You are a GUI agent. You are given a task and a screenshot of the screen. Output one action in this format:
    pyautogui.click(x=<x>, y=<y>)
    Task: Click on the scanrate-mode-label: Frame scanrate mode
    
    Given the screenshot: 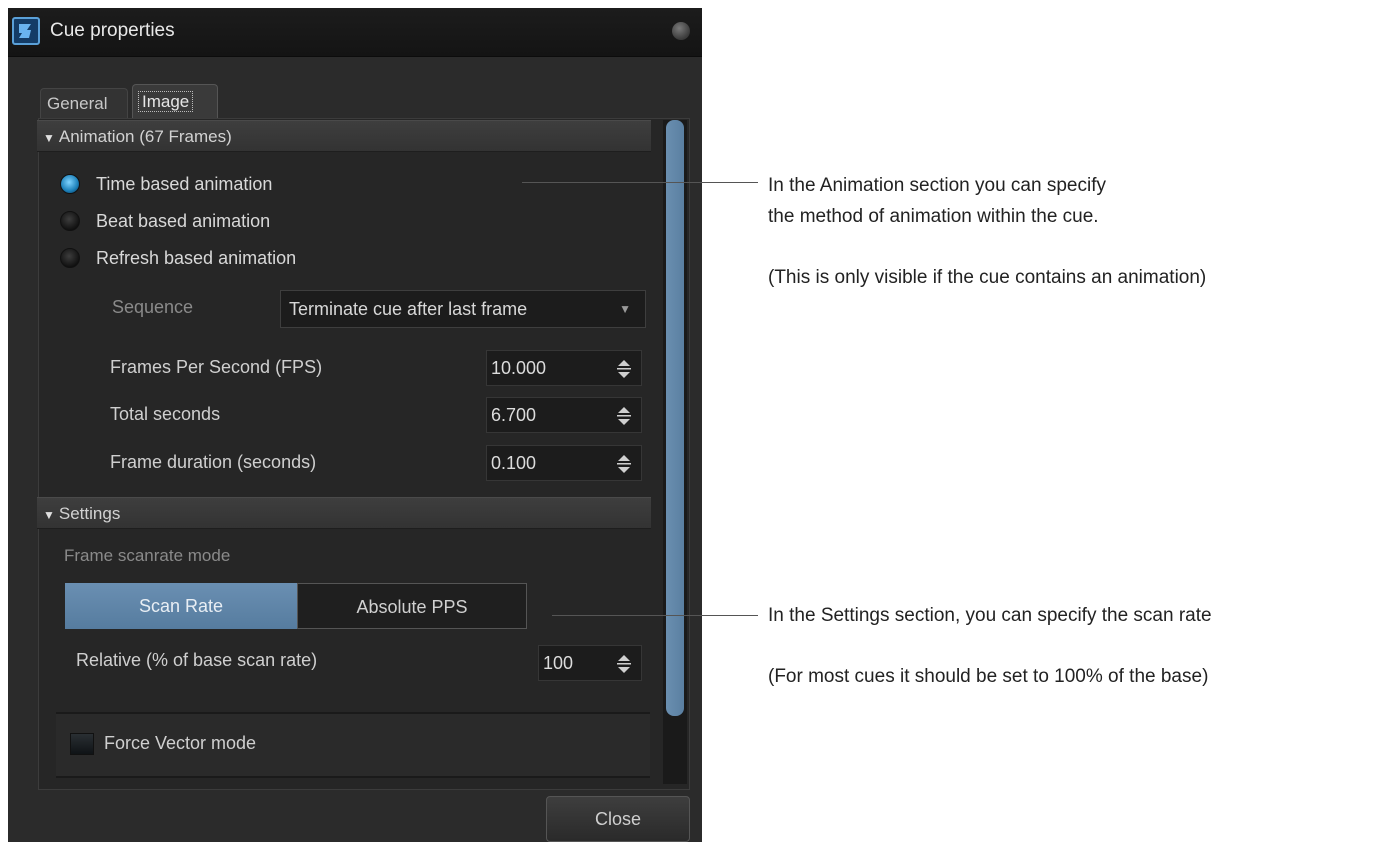 What is the action you would take?
    pyautogui.click(x=147, y=555)
    